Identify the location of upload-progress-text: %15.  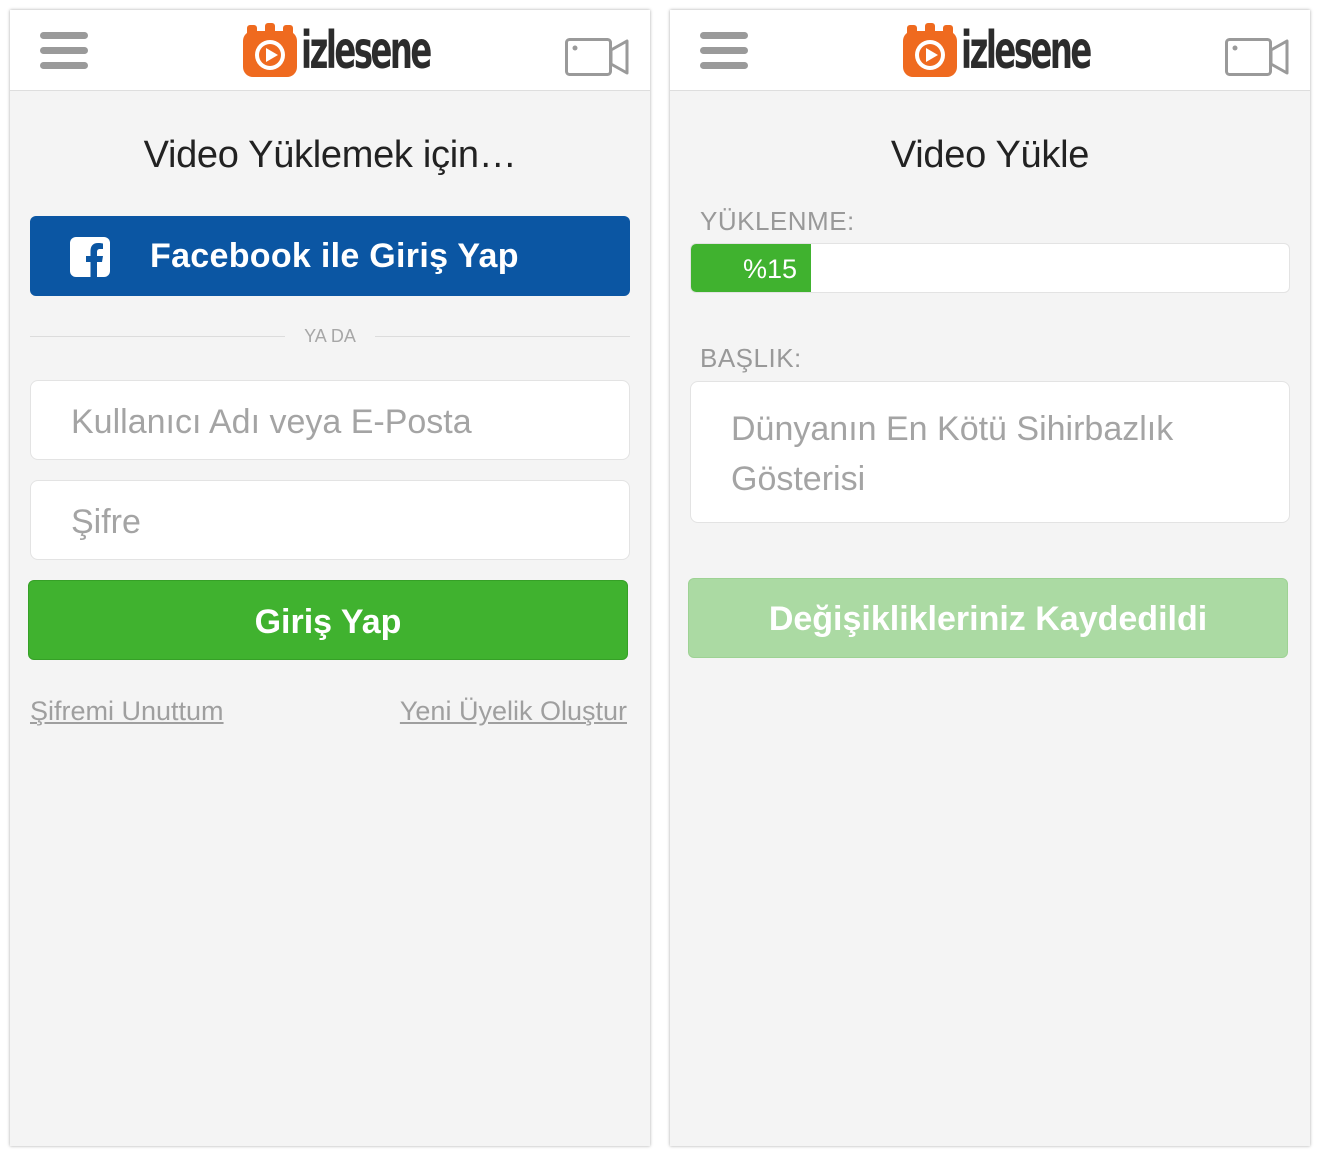
(770, 269).